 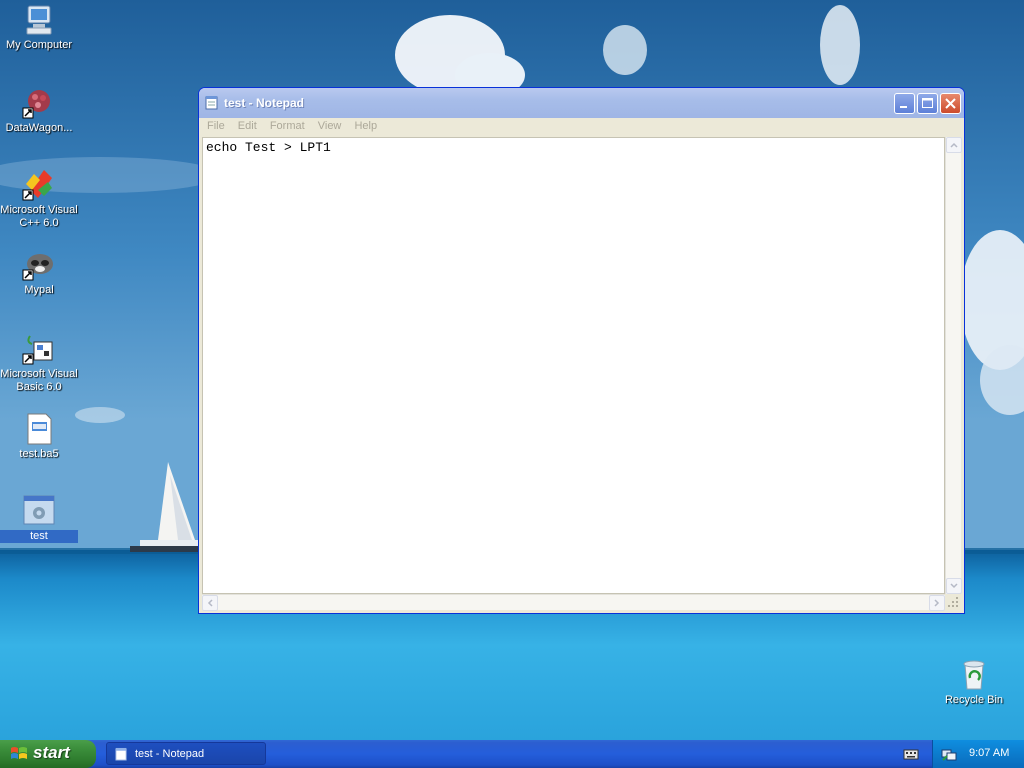 I want to click on window-title: test - Notepad, so click(x=264, y=103).